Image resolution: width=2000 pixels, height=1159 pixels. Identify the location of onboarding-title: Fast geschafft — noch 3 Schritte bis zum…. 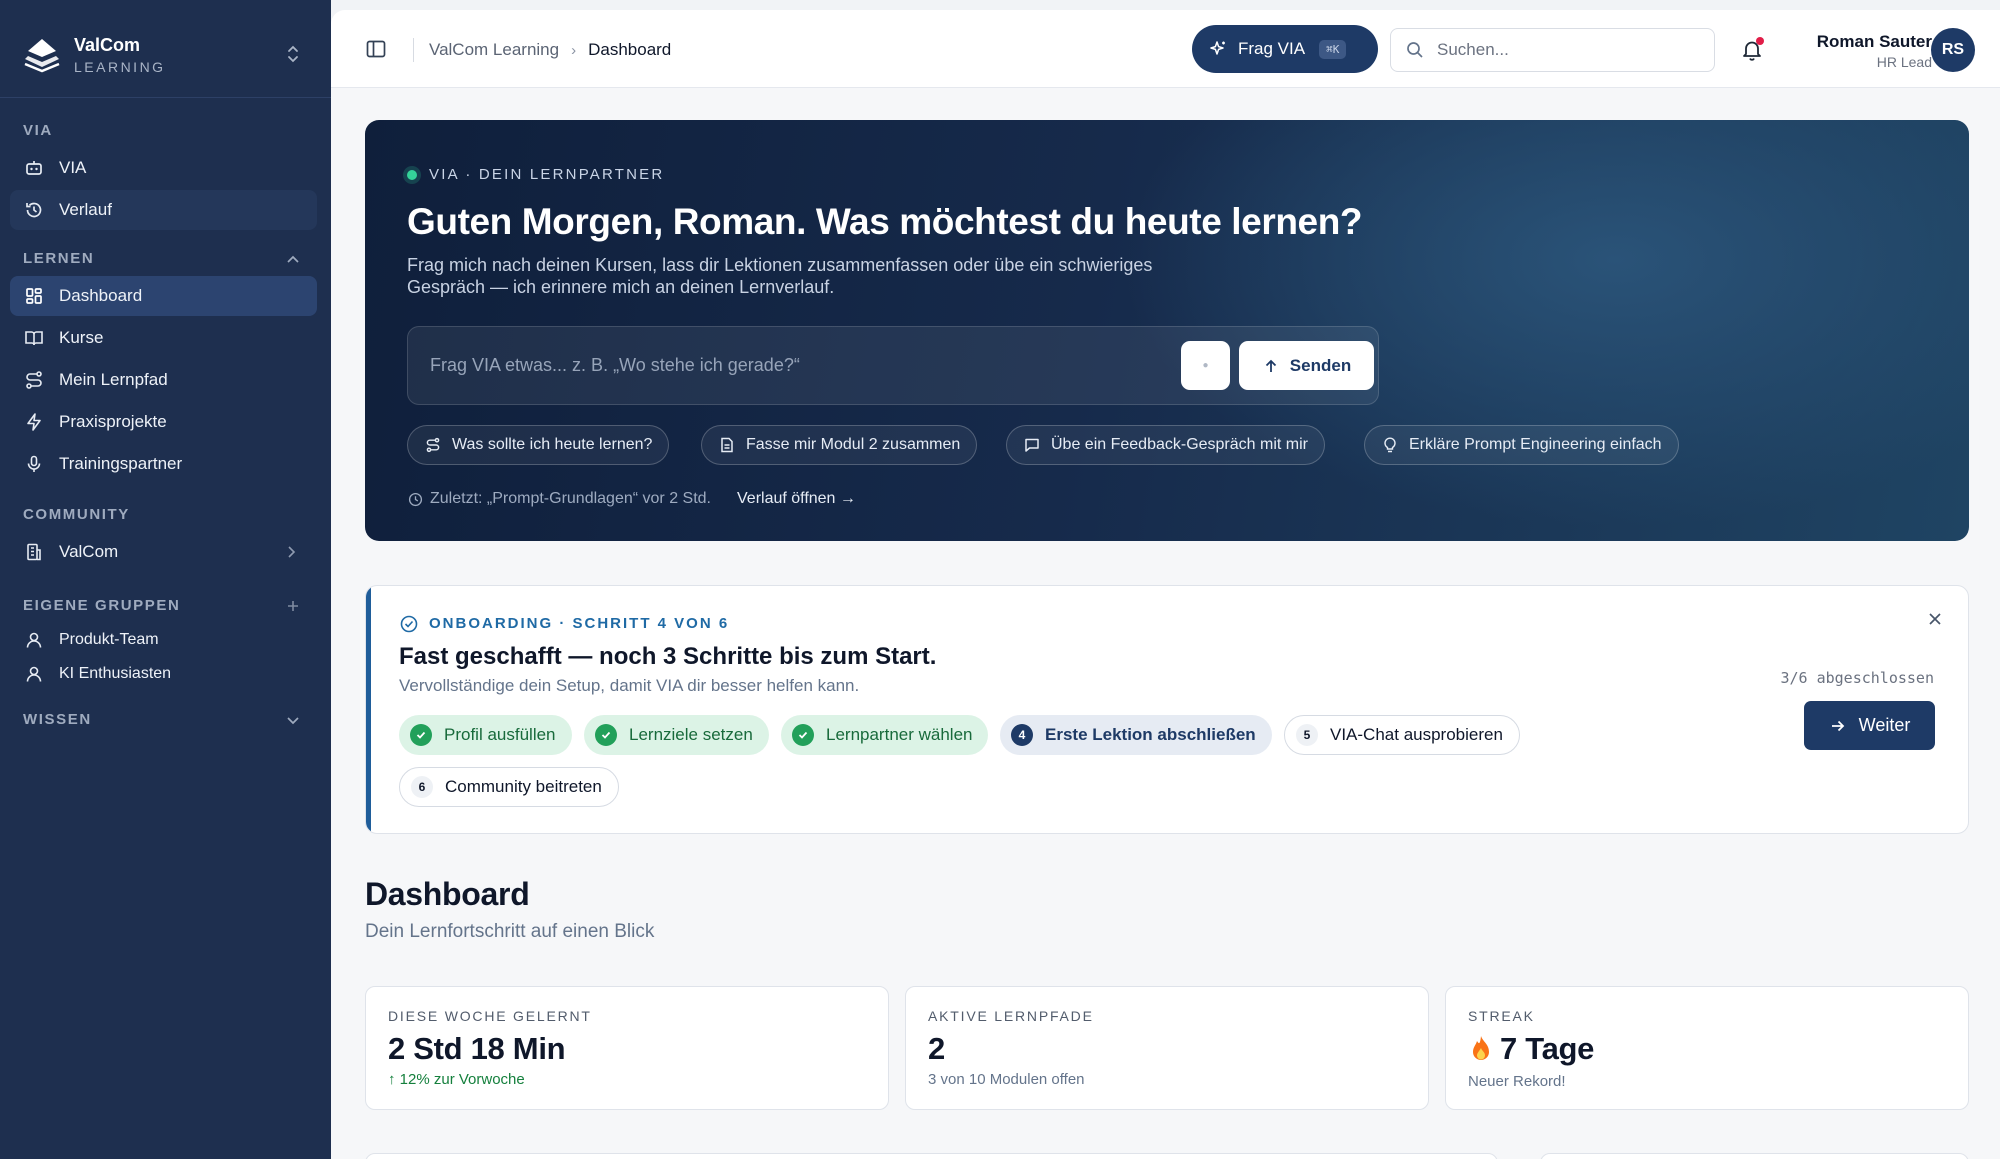
(668, 656).